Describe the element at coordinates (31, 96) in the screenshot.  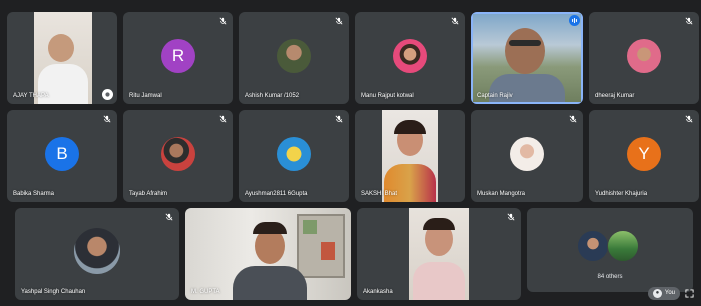
I see `participant-name: AJAY THAPA` at that location.